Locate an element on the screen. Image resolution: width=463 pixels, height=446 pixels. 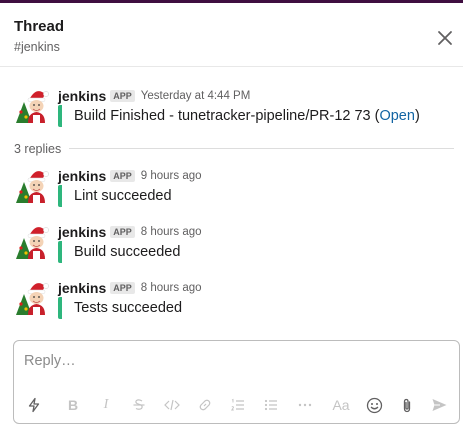
format-glyph: Aa is located at coordinates (341, 405).